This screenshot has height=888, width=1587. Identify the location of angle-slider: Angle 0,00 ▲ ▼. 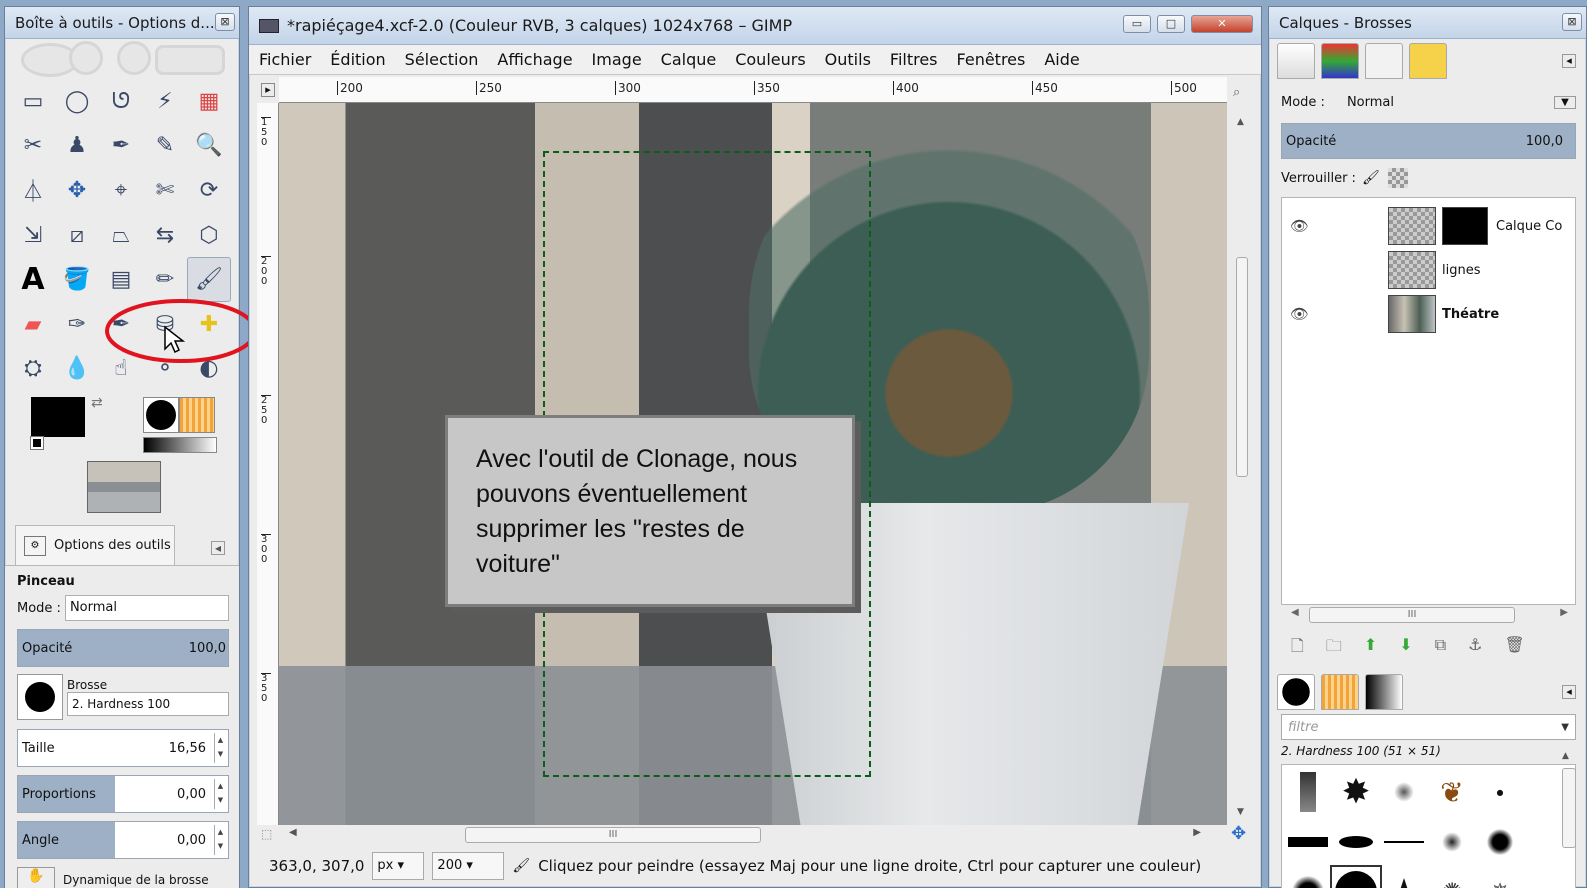
(123, 840).